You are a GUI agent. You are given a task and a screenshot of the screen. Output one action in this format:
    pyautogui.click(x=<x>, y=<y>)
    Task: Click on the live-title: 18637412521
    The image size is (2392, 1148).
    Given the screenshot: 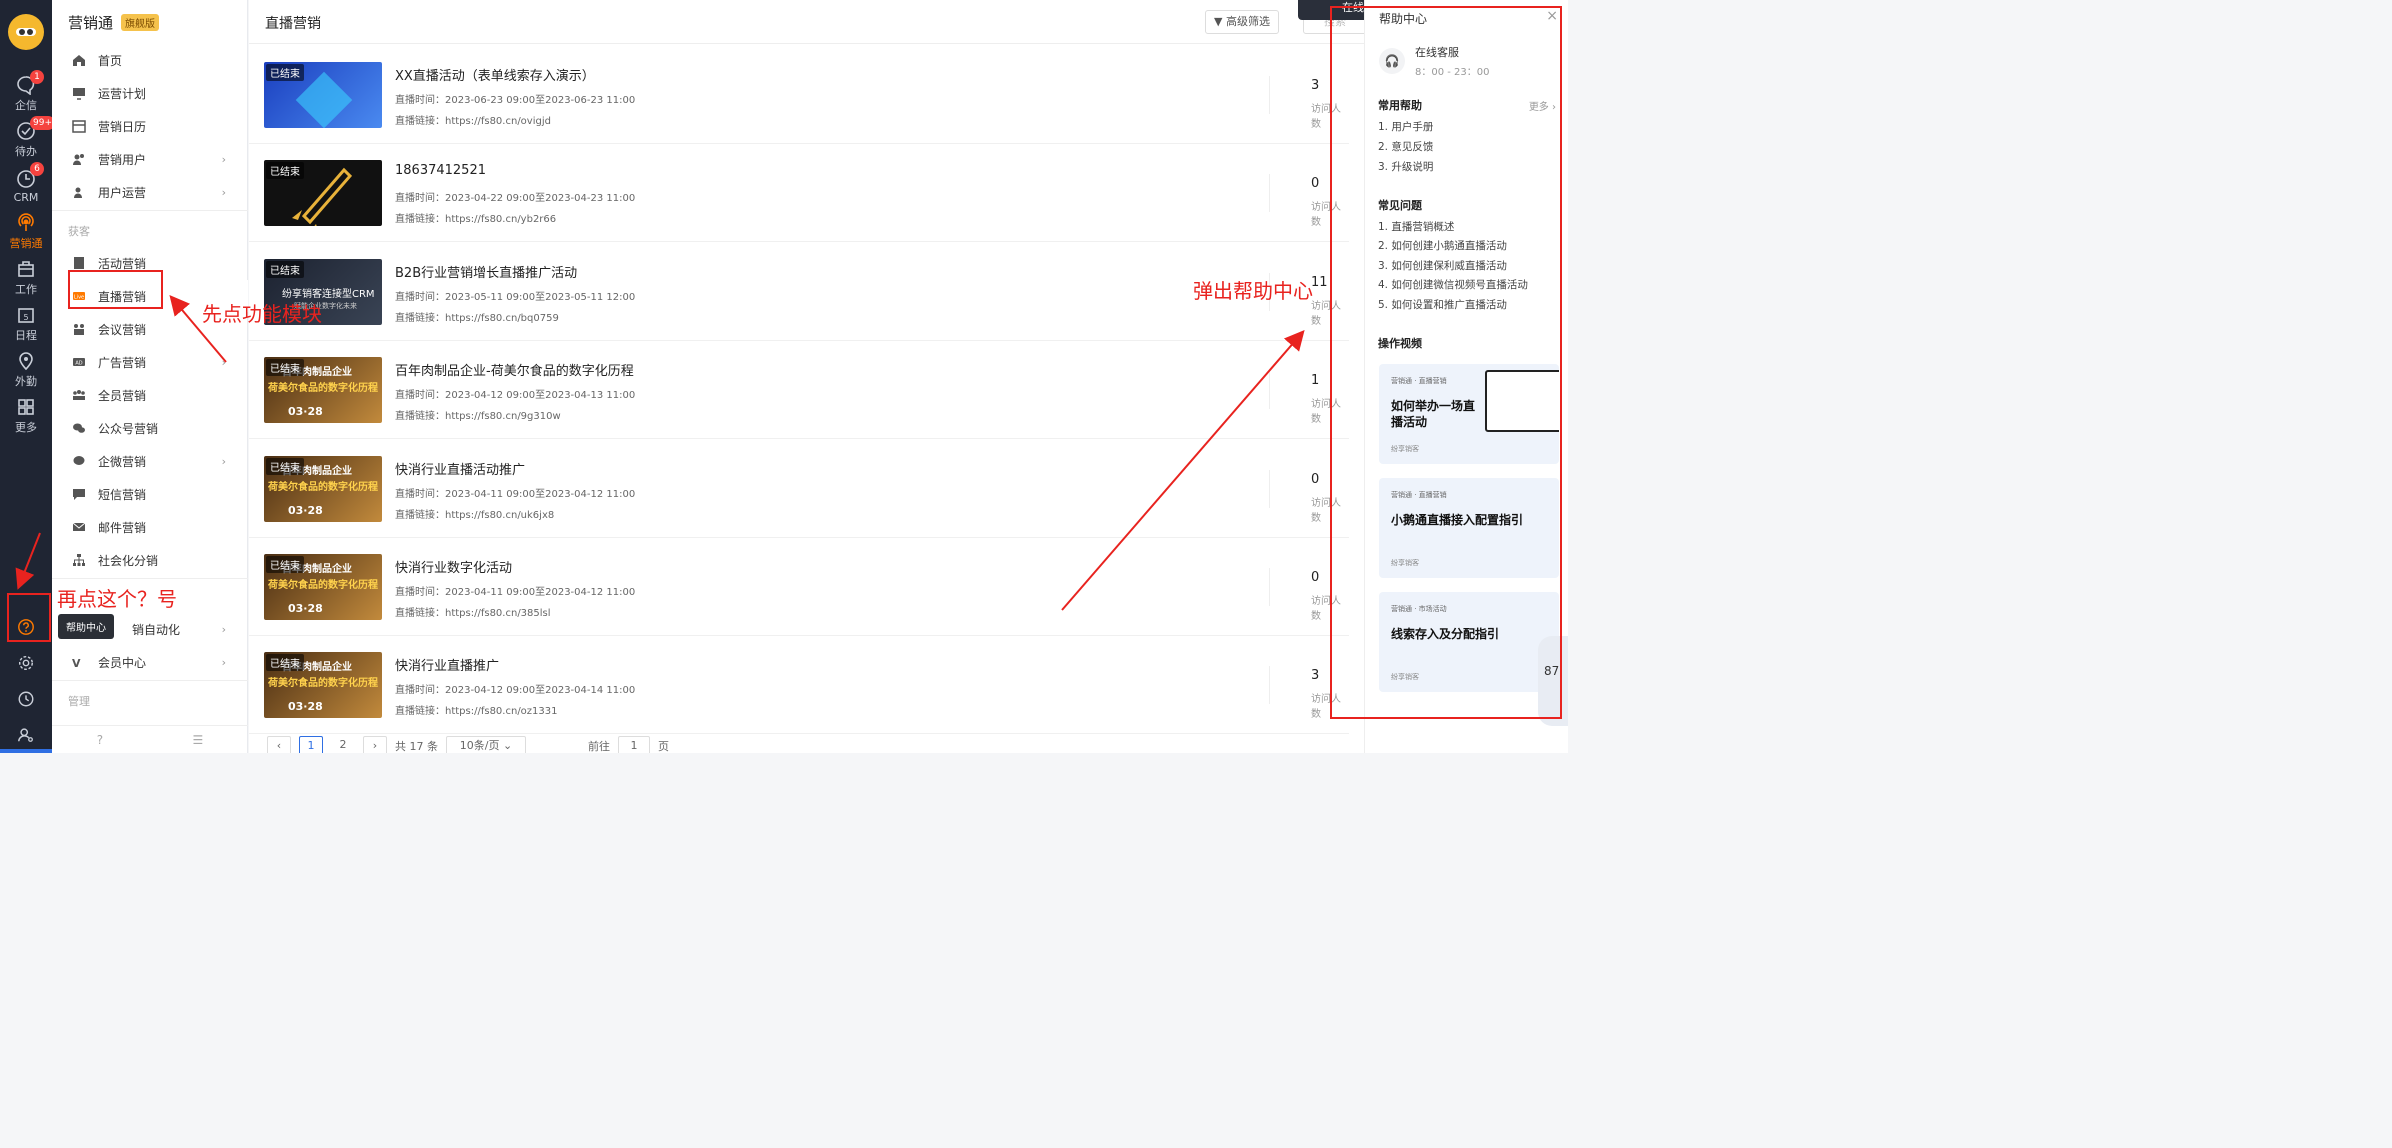 What is the action you would take?
    pyautogui.click(x=440, y=170)
    